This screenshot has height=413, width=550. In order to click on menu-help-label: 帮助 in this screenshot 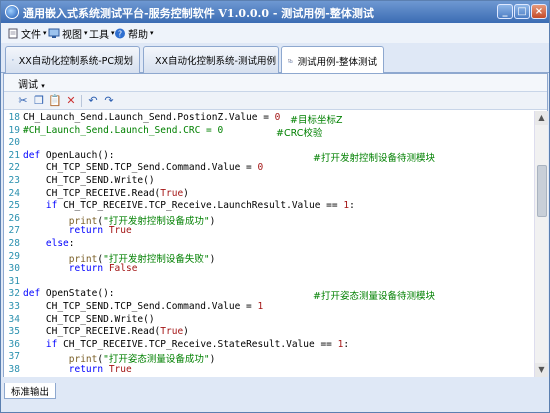, I will do `click(138, 35)`.